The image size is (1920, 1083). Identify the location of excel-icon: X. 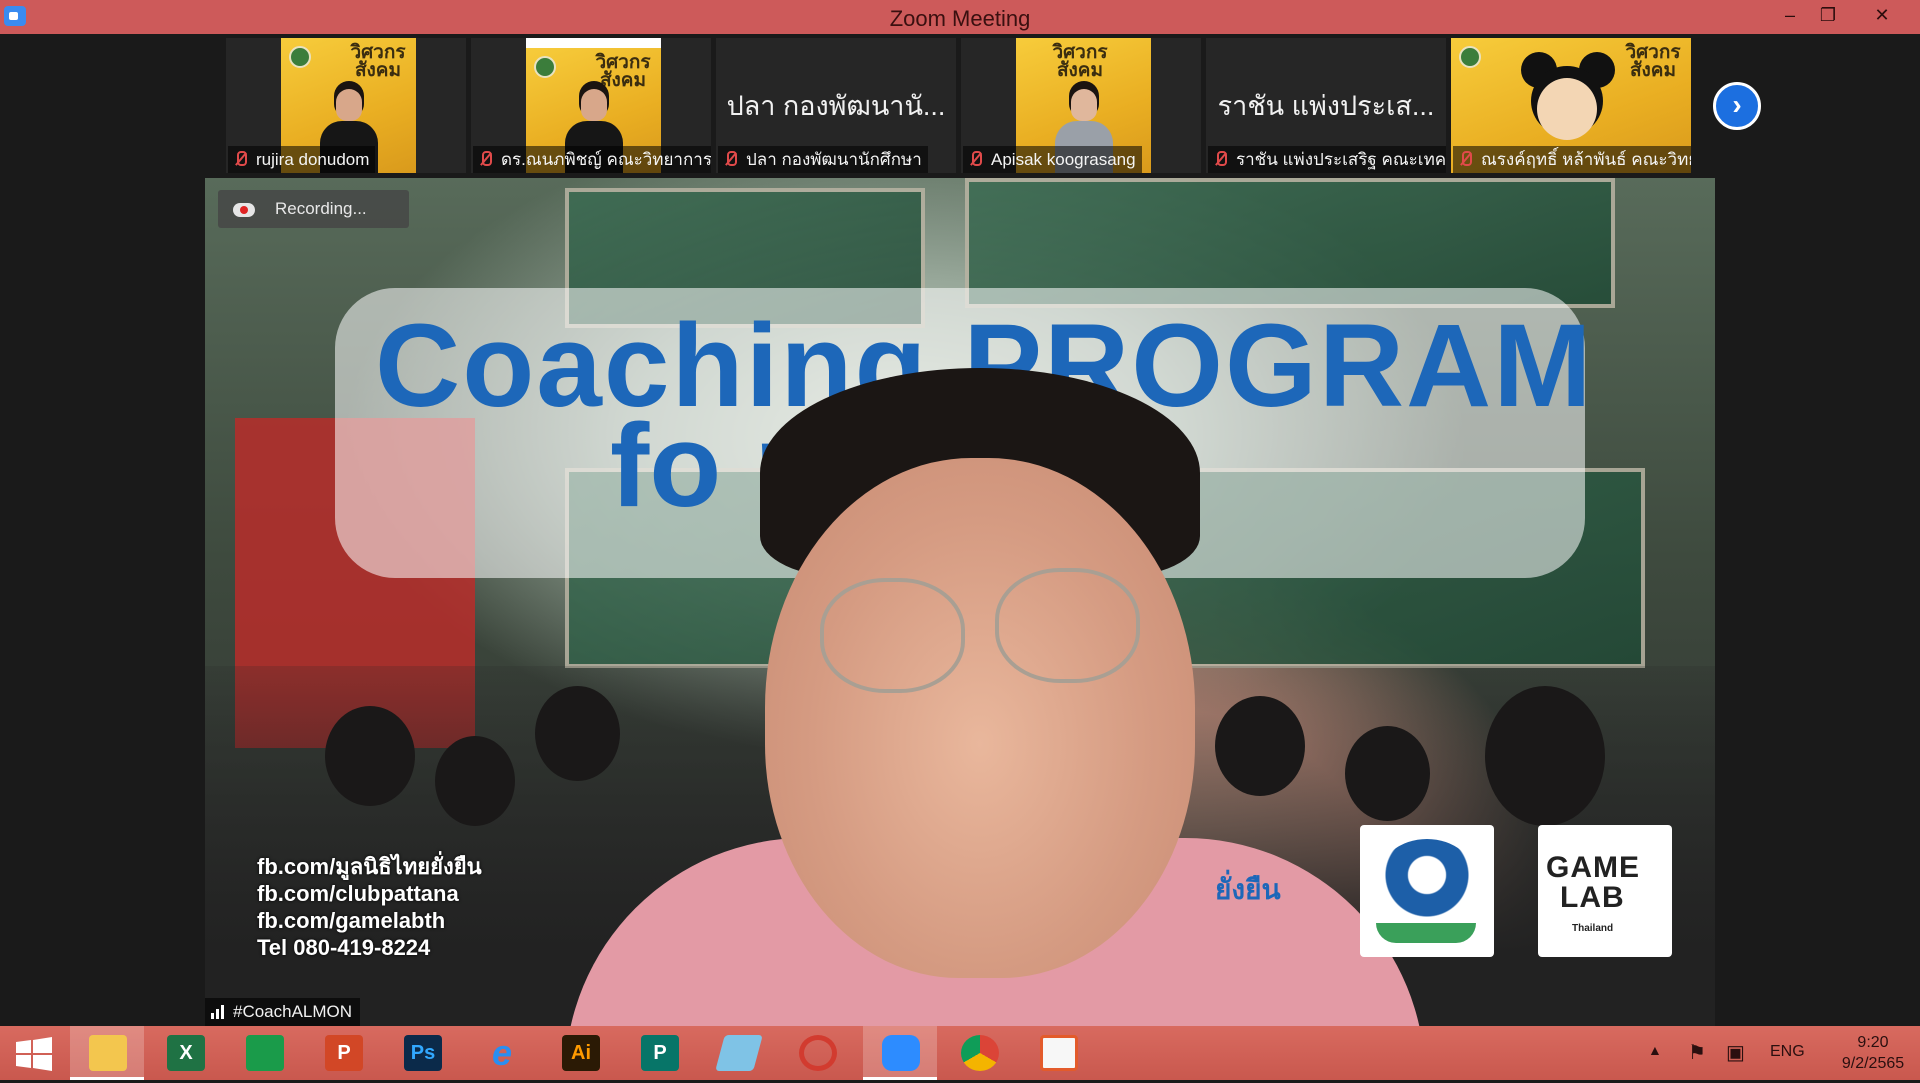
(186, 1053).